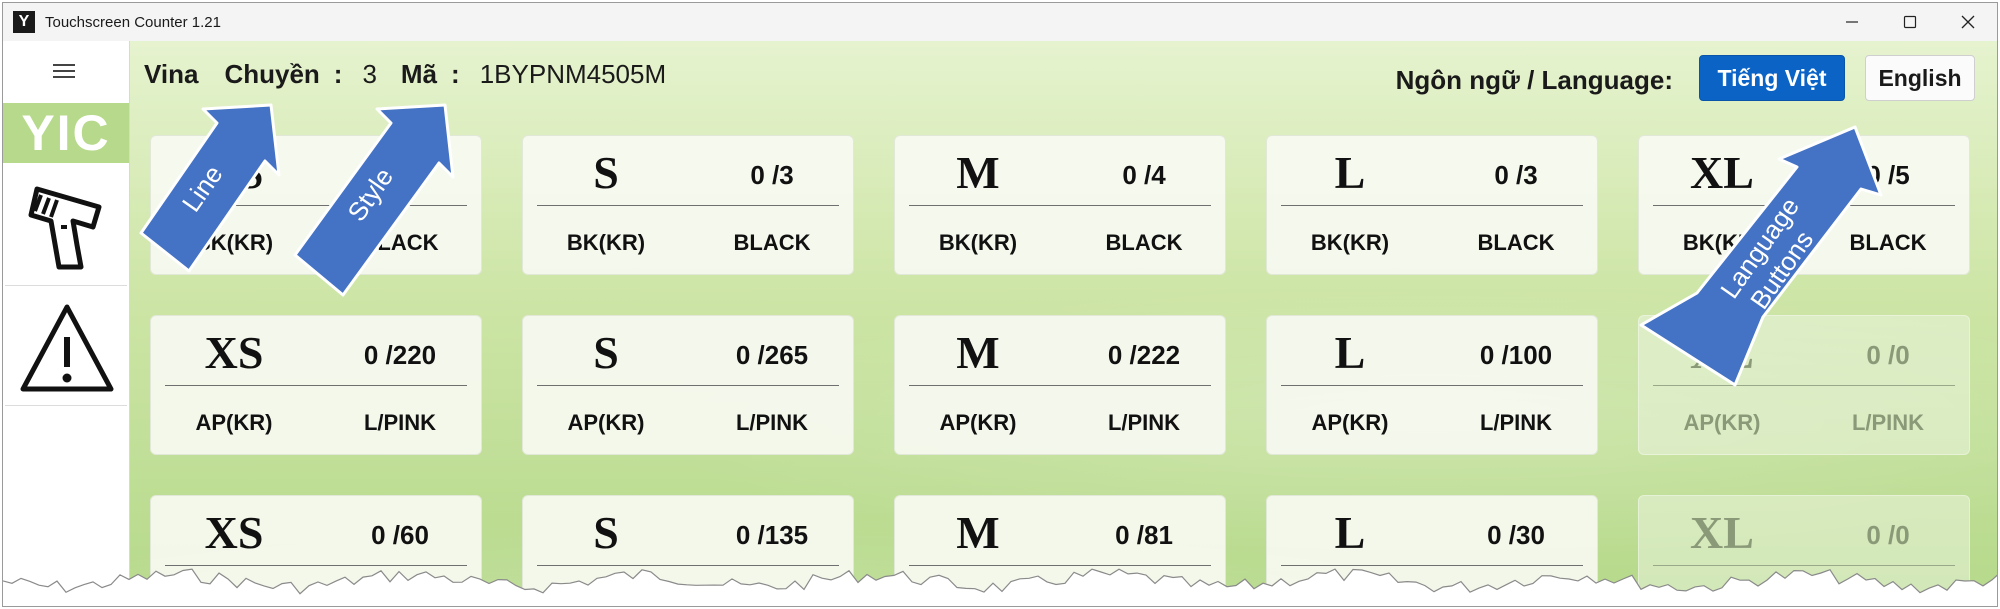  I want to click on size-card: XS 0 /3 BK(KR) BLACK, so click(316, 205).